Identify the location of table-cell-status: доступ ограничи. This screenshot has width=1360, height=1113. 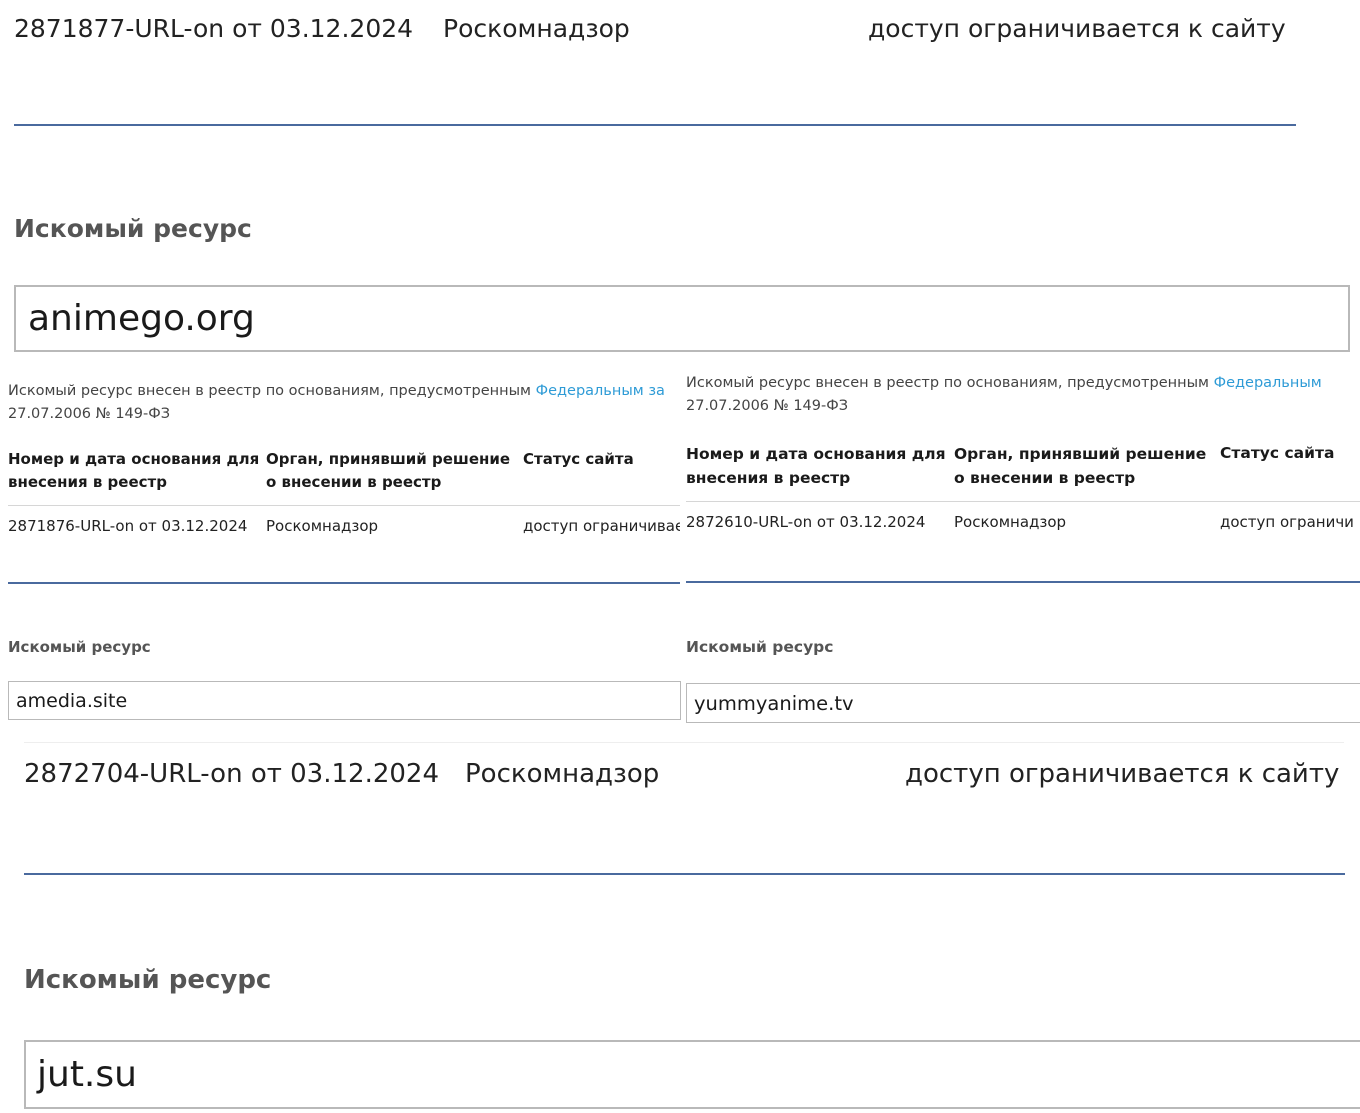
(1287, 522).